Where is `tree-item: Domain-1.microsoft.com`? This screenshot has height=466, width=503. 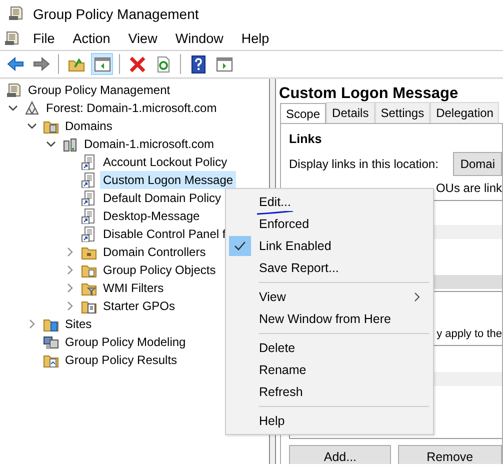
tree-item: Domain-1.microsoft.com is located at coordinates (149, 144).